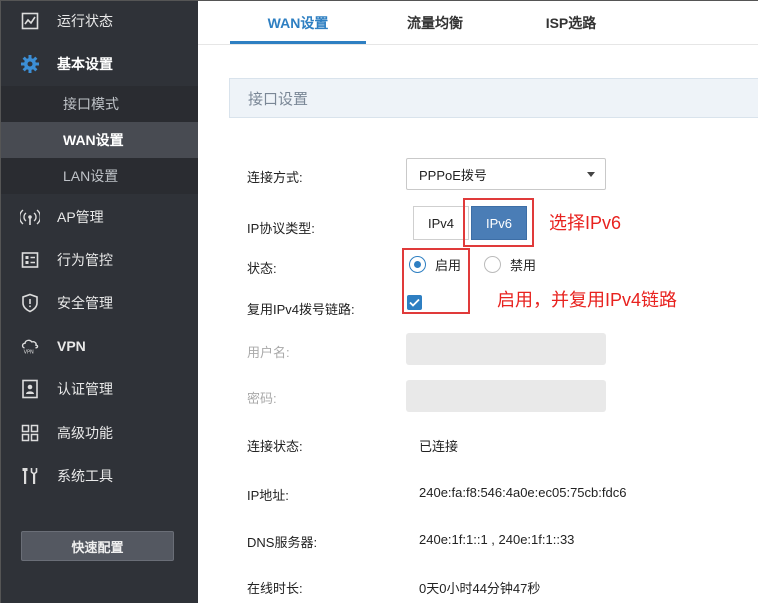 This screenshot has width=758, height=603. I want to click on connection-mode-value: PPPoE拨号, so click(453, 175).